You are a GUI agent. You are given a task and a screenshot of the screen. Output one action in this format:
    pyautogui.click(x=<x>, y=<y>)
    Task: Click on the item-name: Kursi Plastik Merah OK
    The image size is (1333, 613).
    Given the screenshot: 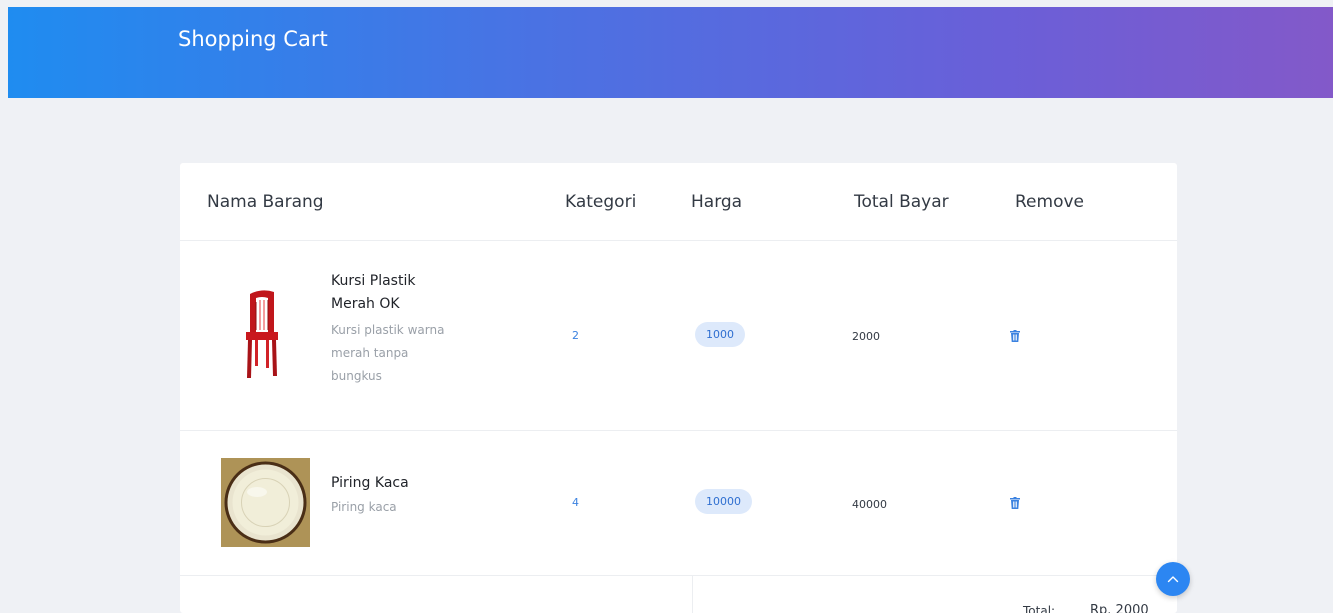 What is the action you would take?
    pyautogui.click(x=373, y=293)
    